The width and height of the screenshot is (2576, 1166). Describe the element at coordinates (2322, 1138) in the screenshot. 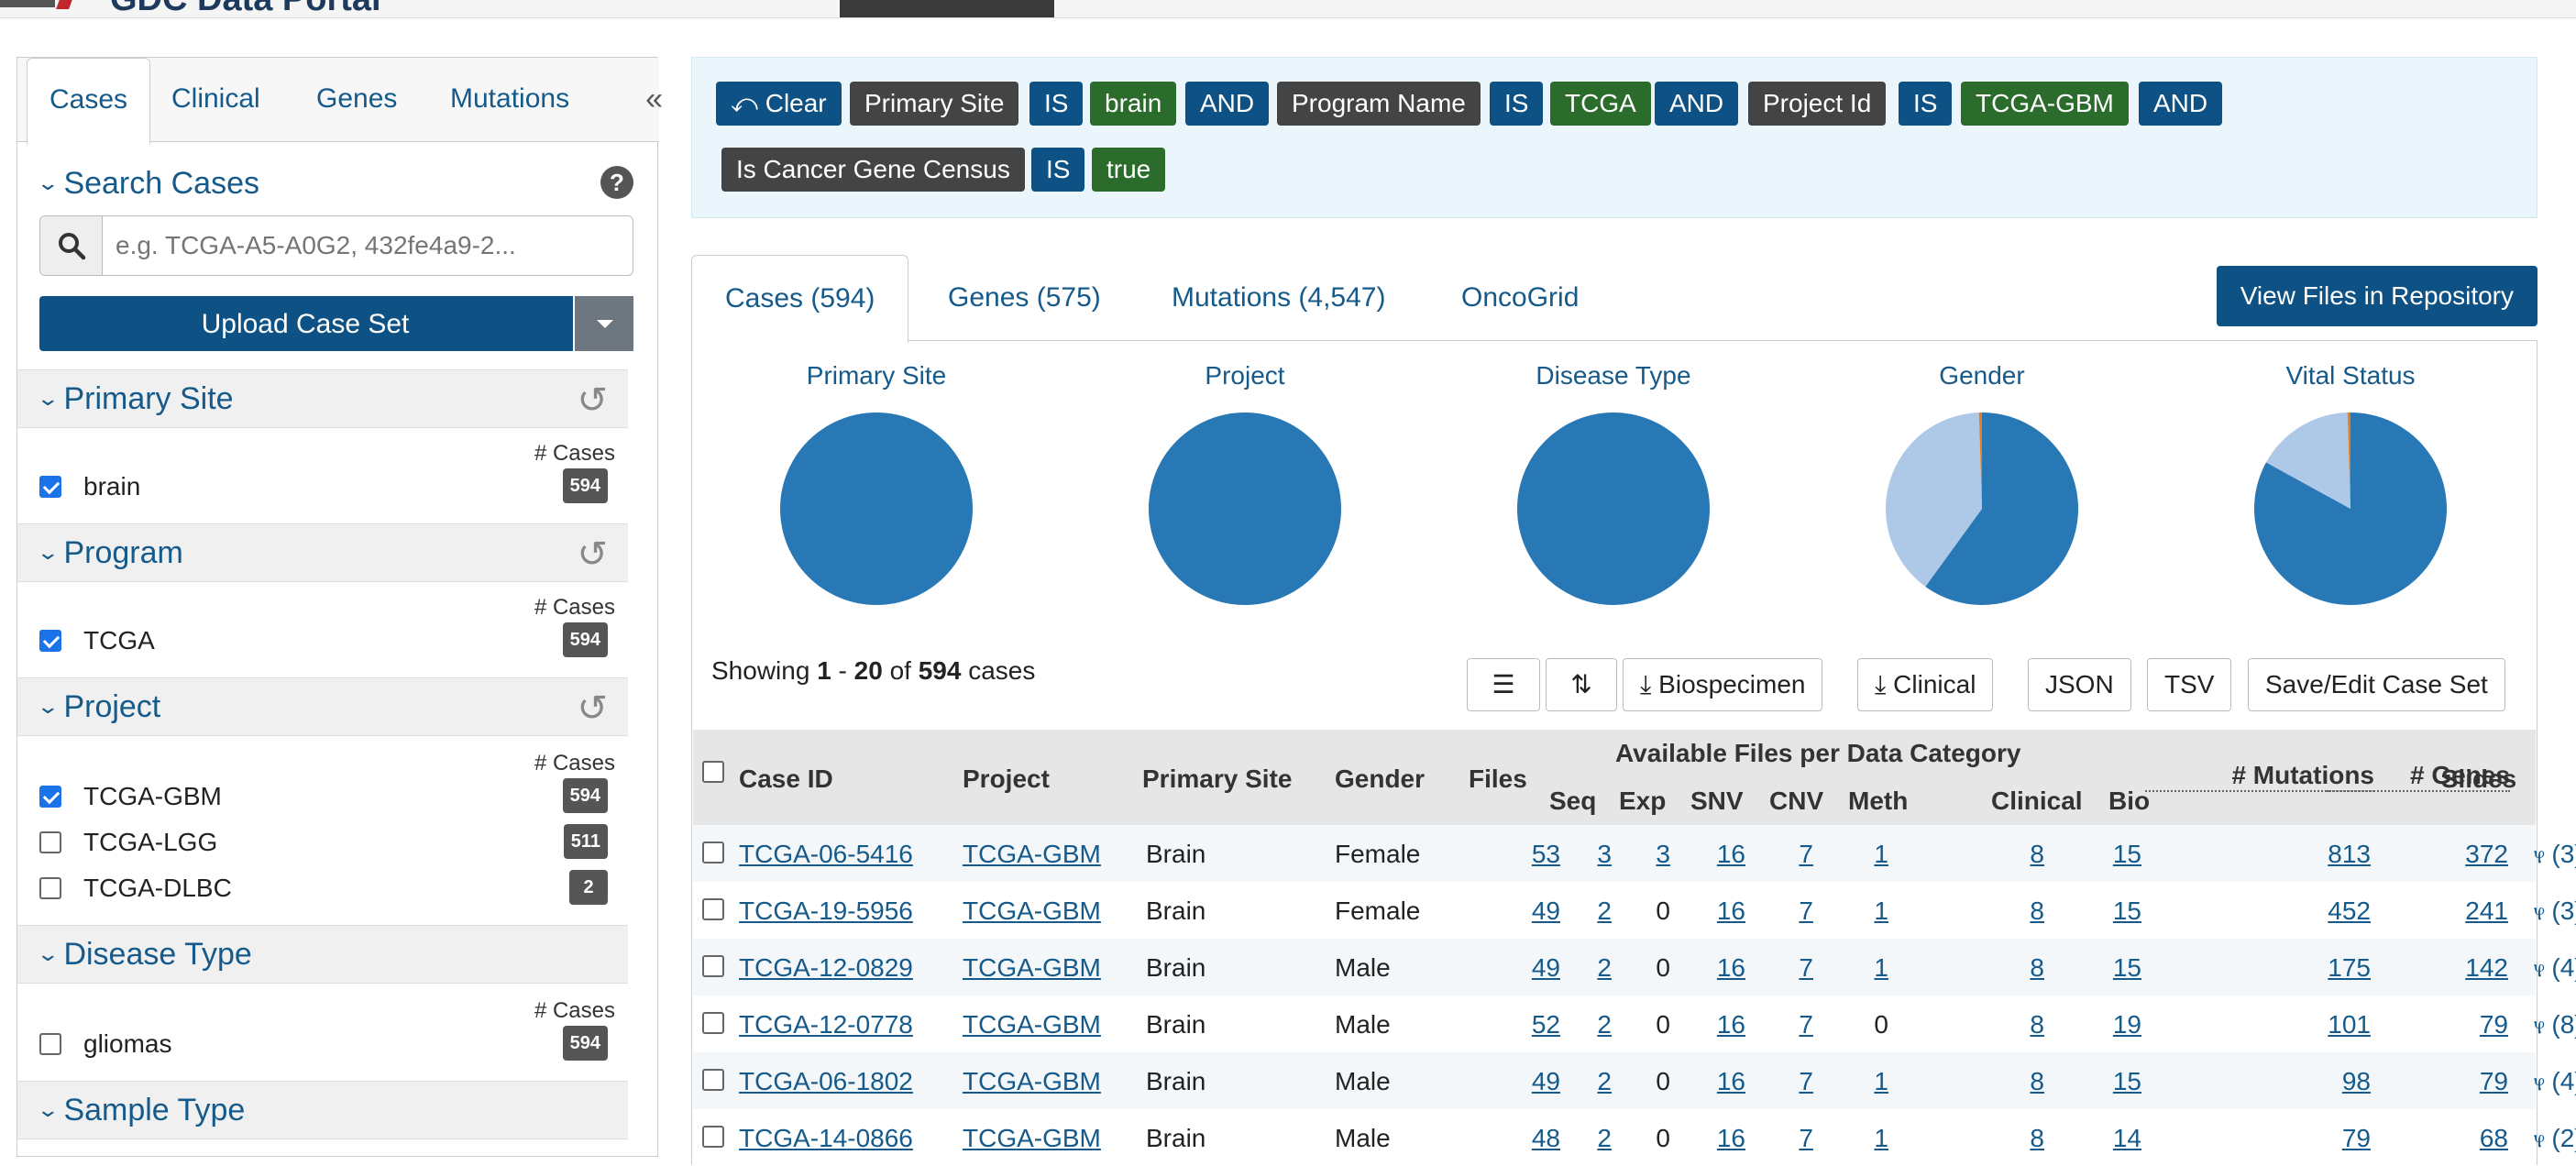

I see `mutations-link: 79` at that location.